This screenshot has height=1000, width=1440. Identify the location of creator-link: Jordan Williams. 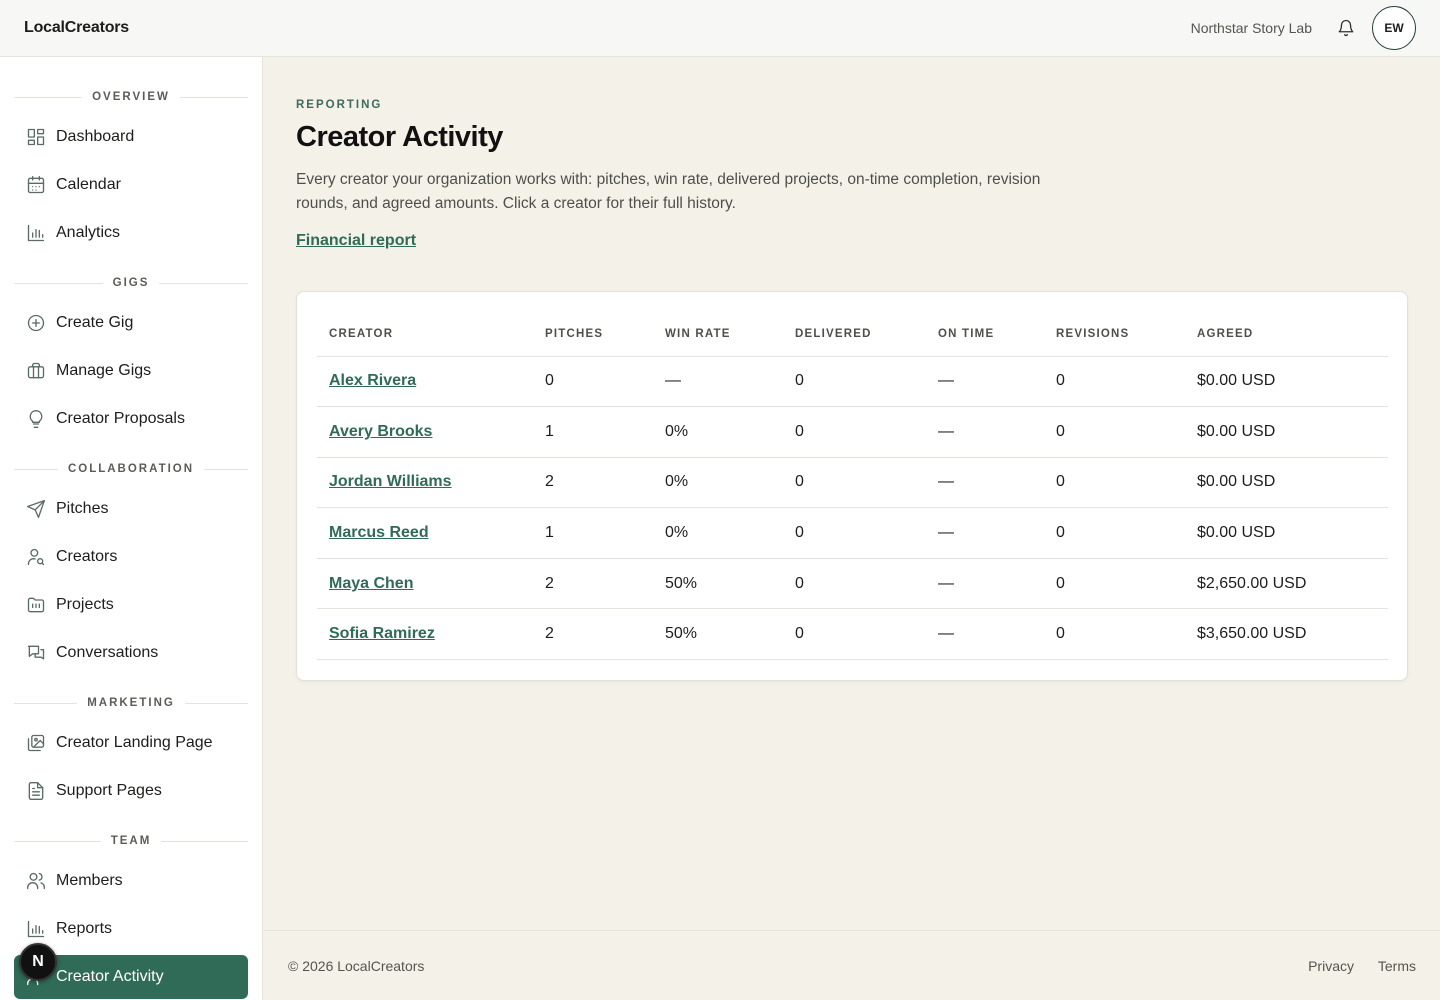
(390, 481).